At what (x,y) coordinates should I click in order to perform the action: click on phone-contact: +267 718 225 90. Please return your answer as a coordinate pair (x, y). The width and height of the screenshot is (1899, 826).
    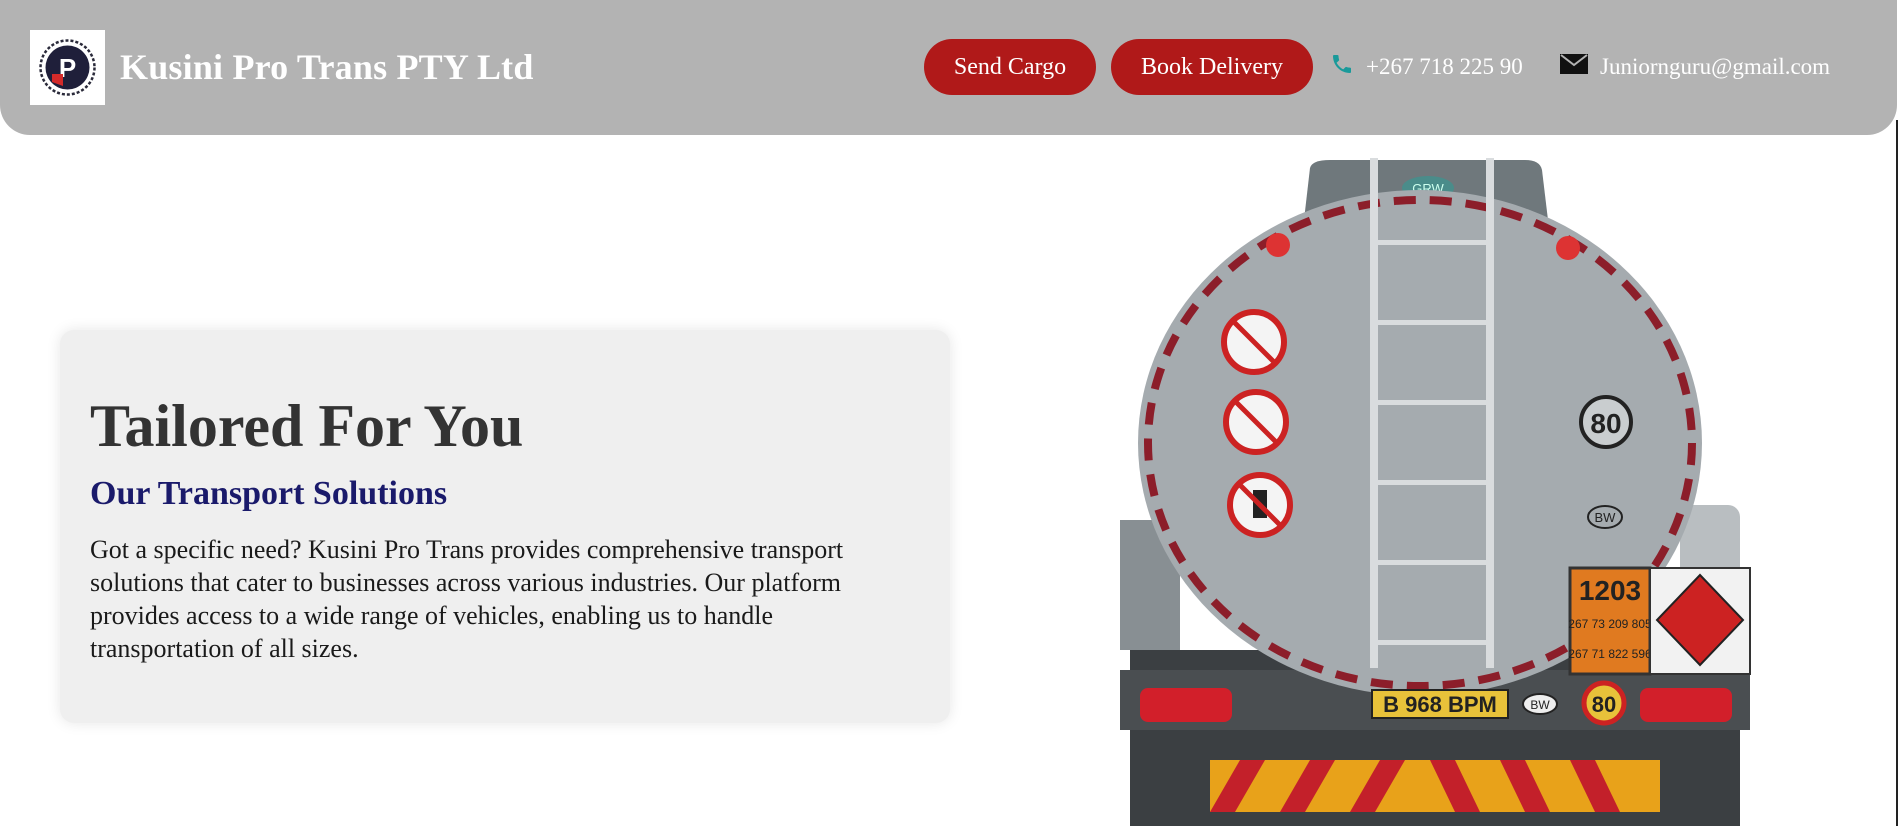
    Looking at the image, I should click on (1426, 67).